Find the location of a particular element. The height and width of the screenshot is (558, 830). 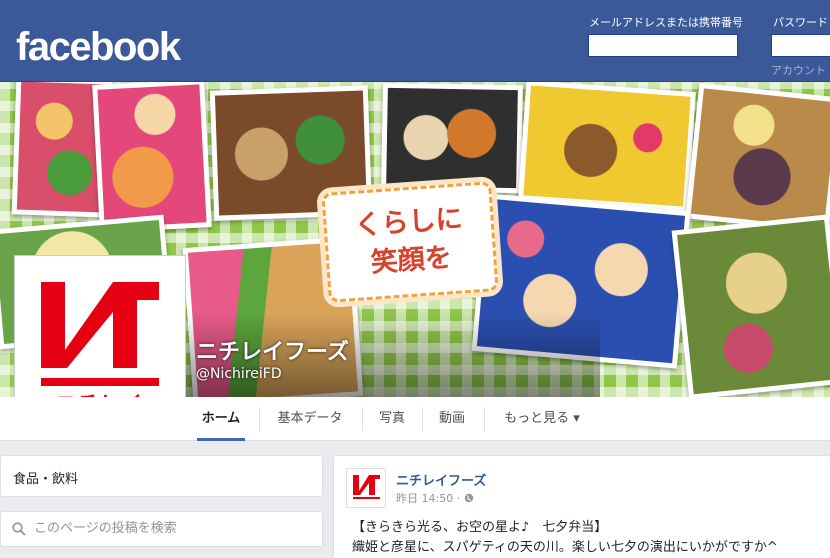

post-avatar is located at coordinates (366, 488).